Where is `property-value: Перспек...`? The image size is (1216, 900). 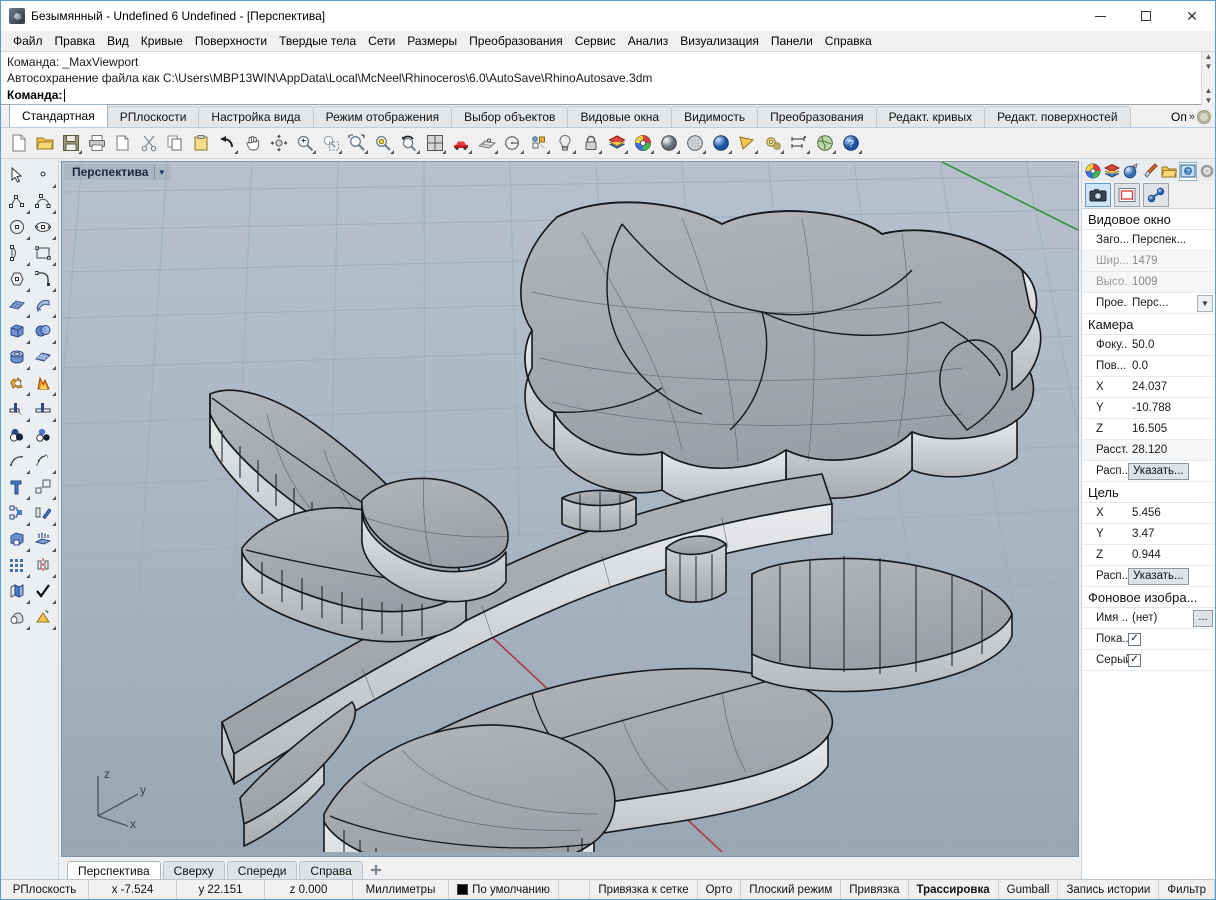
property-value: Перспек... is located at coordinates (1171, 240).